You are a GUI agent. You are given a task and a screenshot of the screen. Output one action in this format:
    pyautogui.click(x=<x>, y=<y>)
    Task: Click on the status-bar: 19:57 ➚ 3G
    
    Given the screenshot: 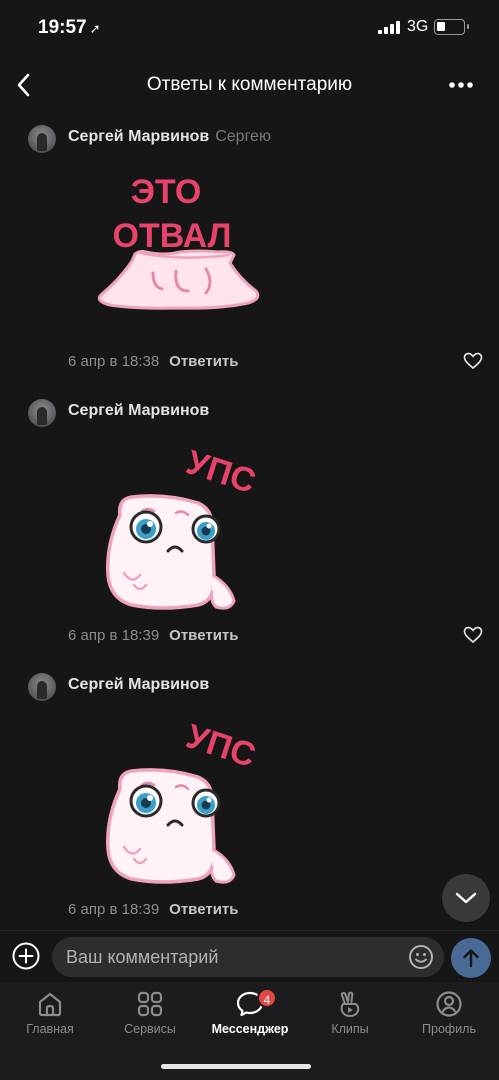 What is the action you would take?
    pyautogui.click(x=249, y=28)
    